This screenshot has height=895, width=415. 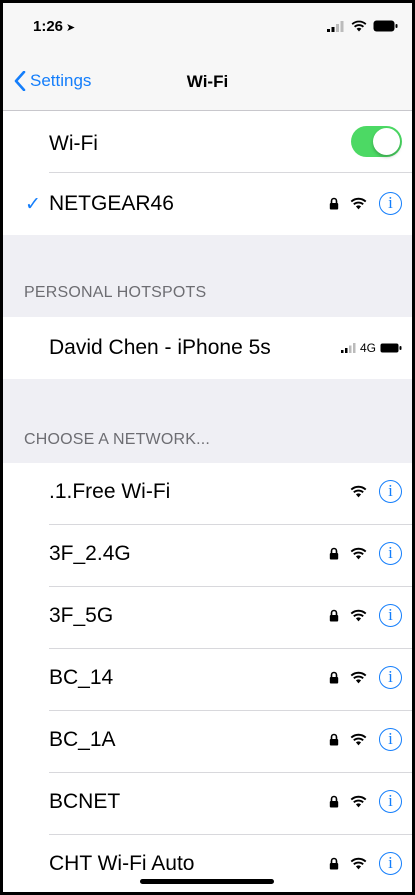 What do you see at coordinates (82, 739) in the screenshot?
I see `network-name: BC_1A` at bounding box center [82, 739].